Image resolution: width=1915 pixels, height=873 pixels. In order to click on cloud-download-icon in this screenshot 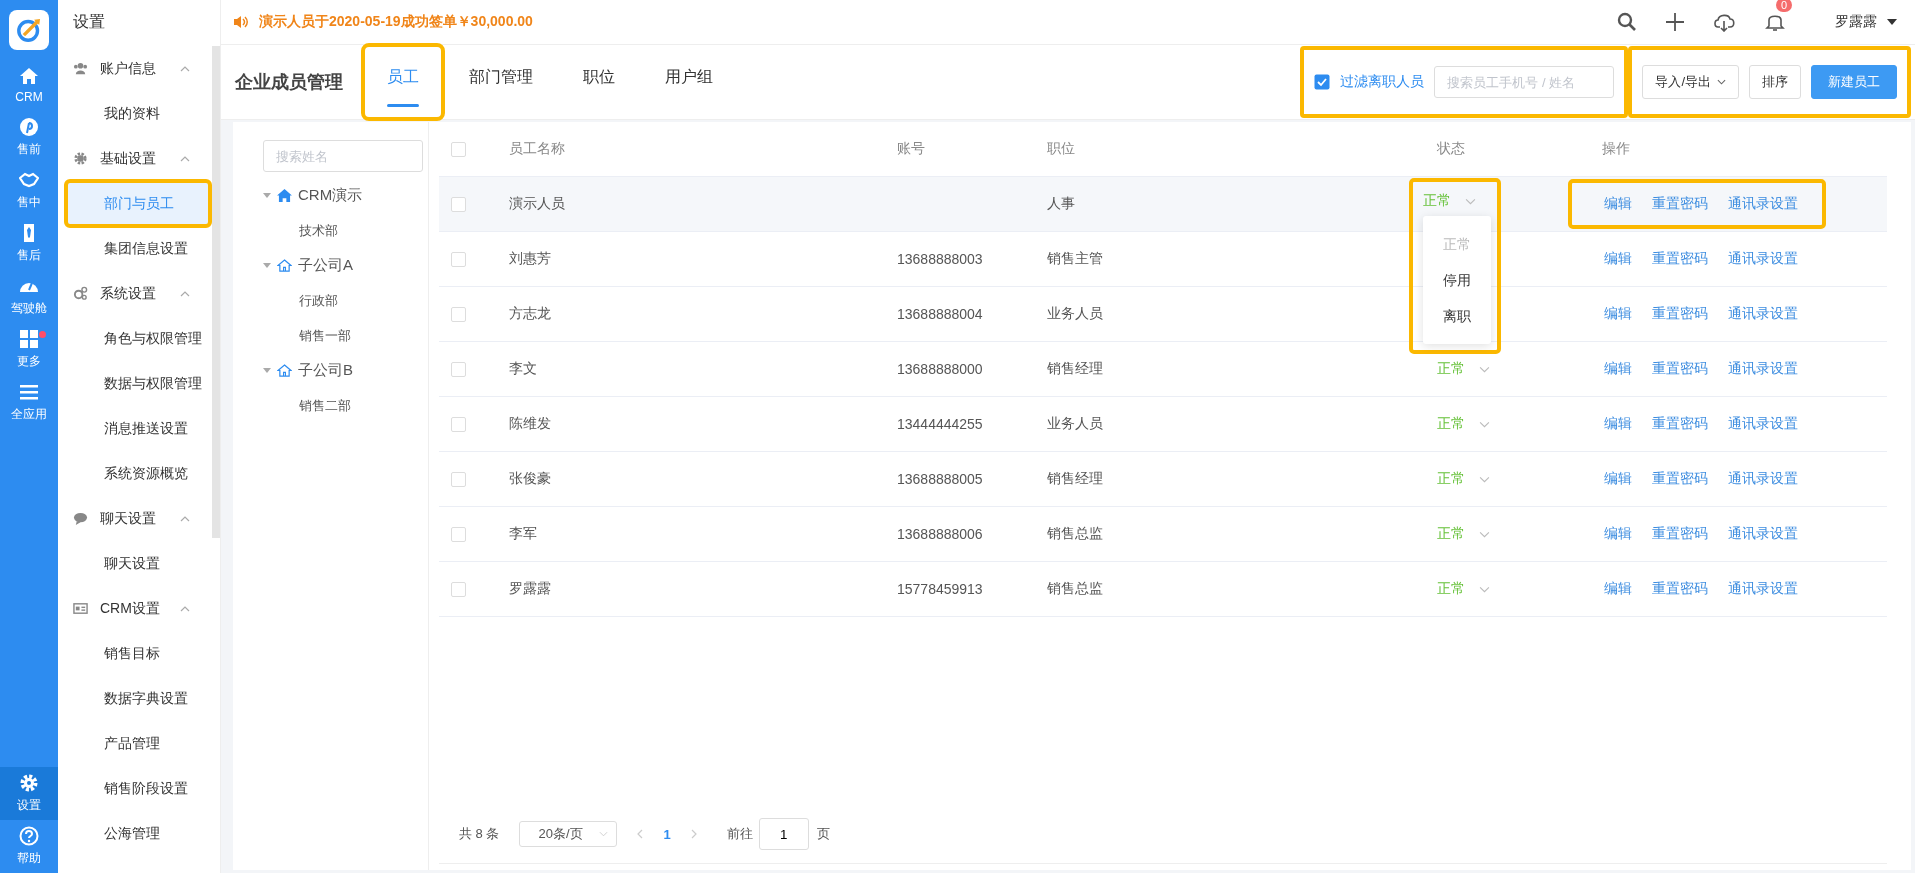, I will do `click(1725, 22)`.